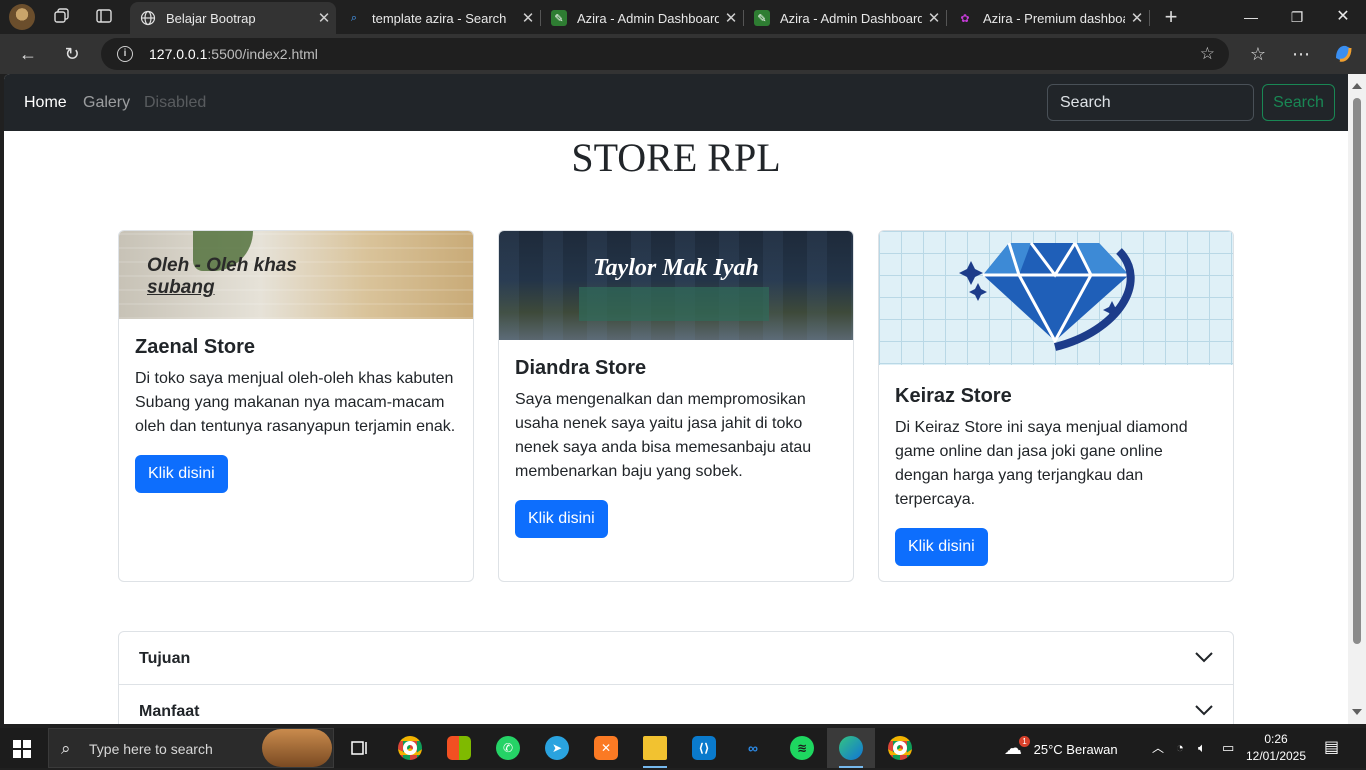 This screenshot has height=770, width=1366. Describe the element at coordinates (655, 748) in the screenshot. I see `file-explorer-icon` at that location.